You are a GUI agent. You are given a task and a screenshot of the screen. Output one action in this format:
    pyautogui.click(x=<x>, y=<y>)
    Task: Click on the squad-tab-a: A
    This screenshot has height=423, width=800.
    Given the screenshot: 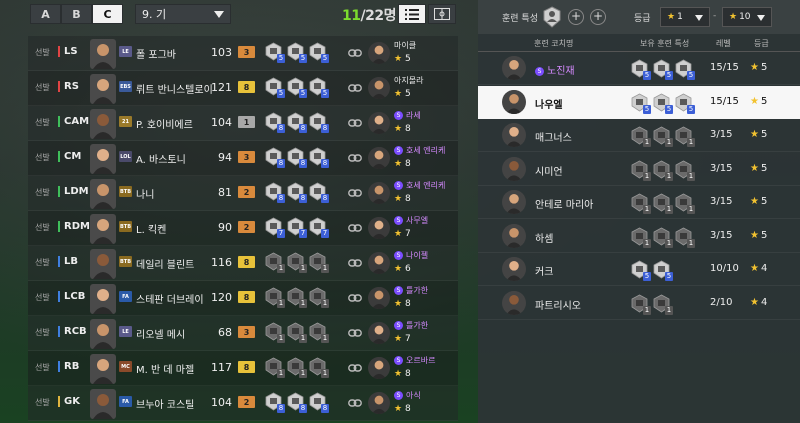 What is the action you would take?
    pyautogui.click(x=45, y=14)
    